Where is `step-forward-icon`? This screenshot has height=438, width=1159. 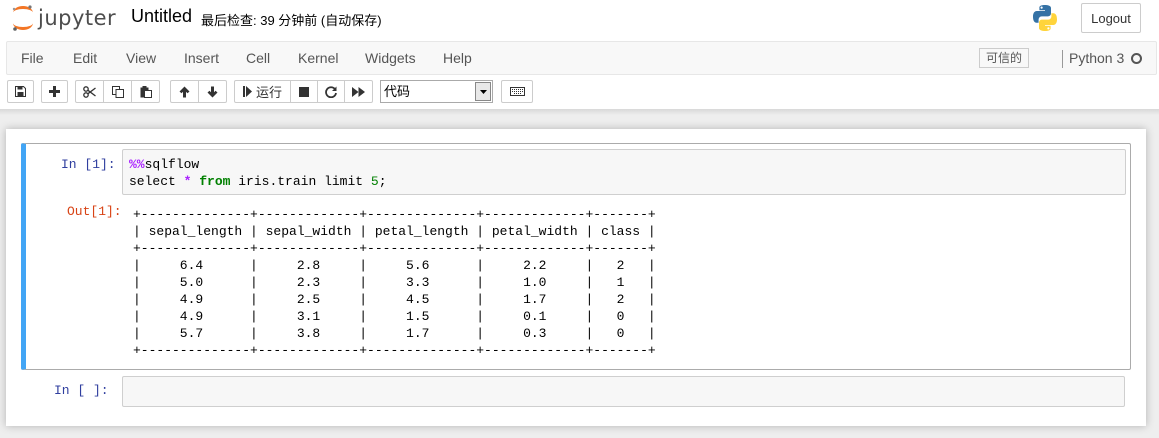 step-forward-icon is located at coordinates (247, 91).